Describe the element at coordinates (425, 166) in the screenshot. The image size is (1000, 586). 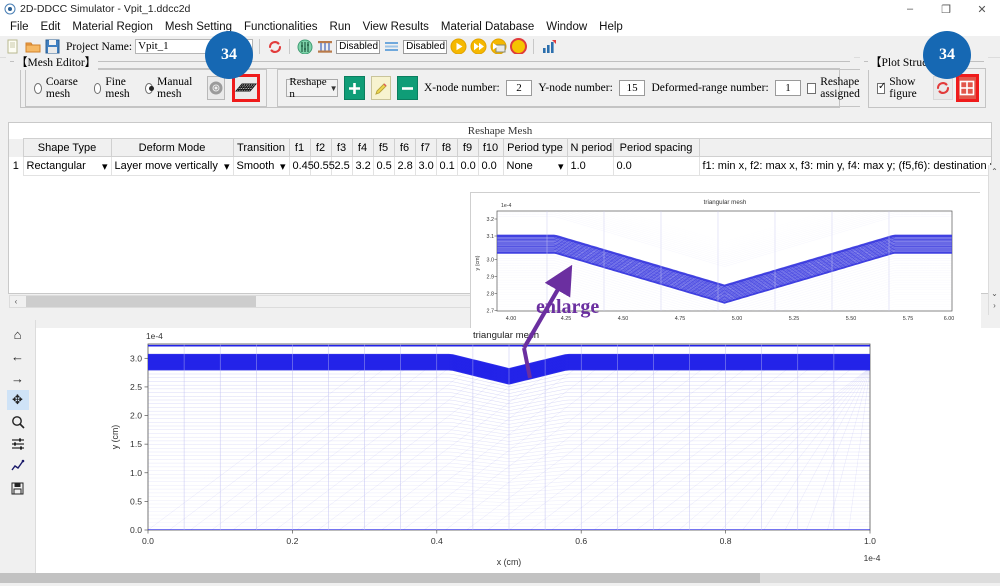
I see `cell-f7: 3.0` at that location.